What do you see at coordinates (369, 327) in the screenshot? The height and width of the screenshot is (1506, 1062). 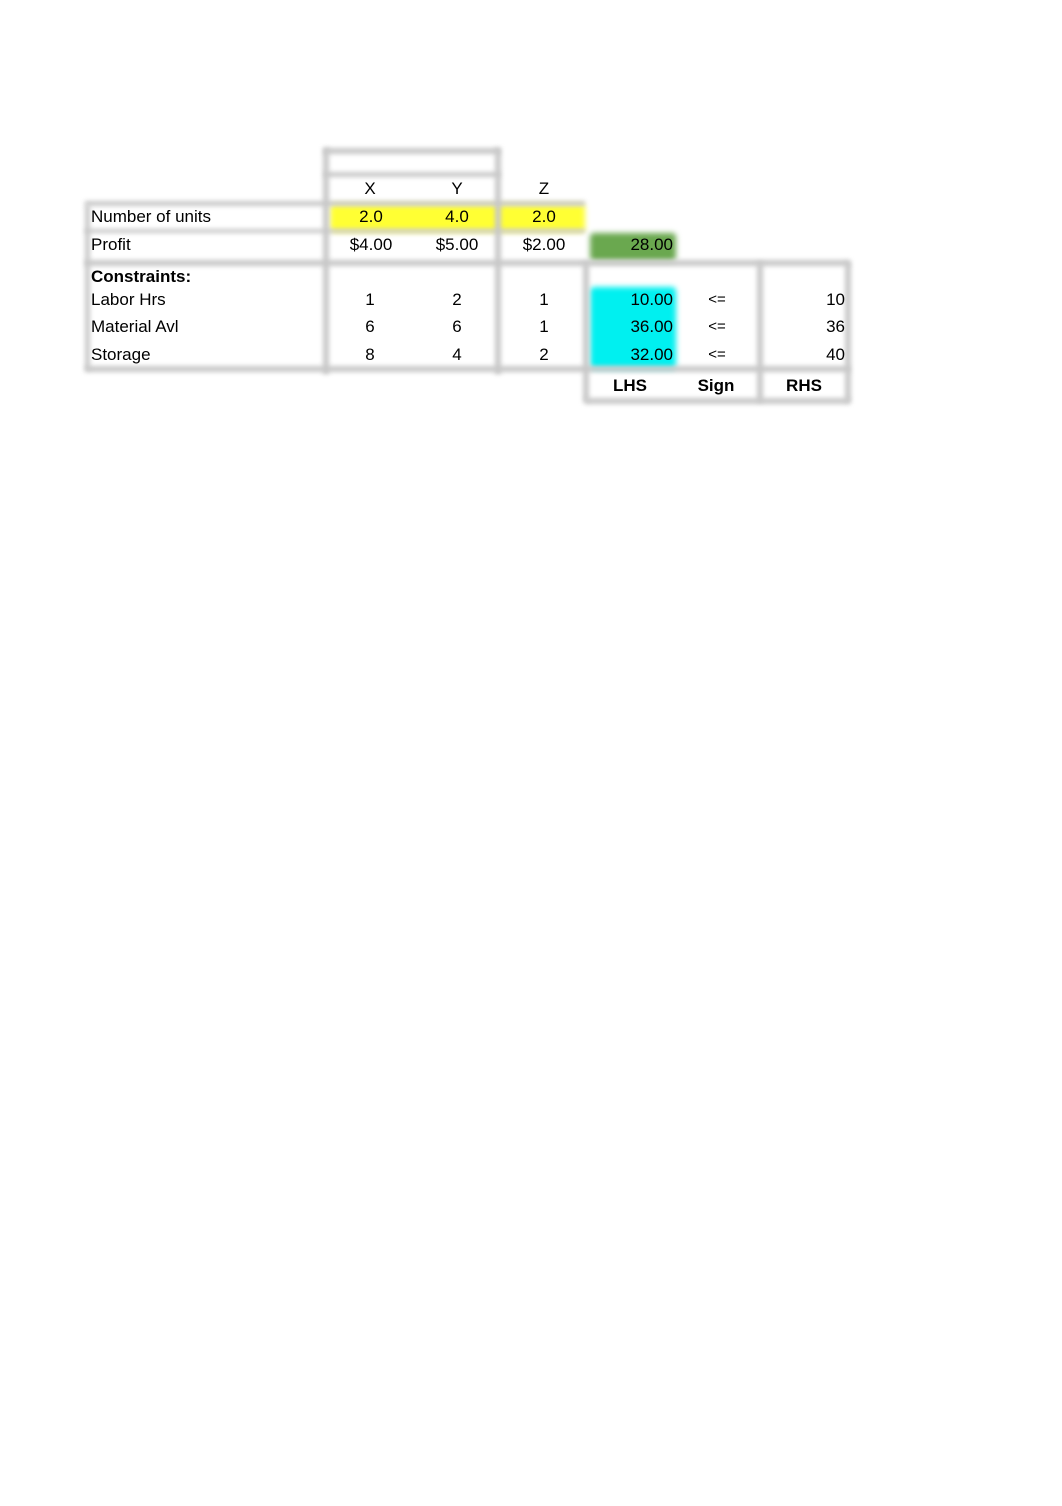 I see `constraint-coef-x: 6` at bounding box center [369, 327].